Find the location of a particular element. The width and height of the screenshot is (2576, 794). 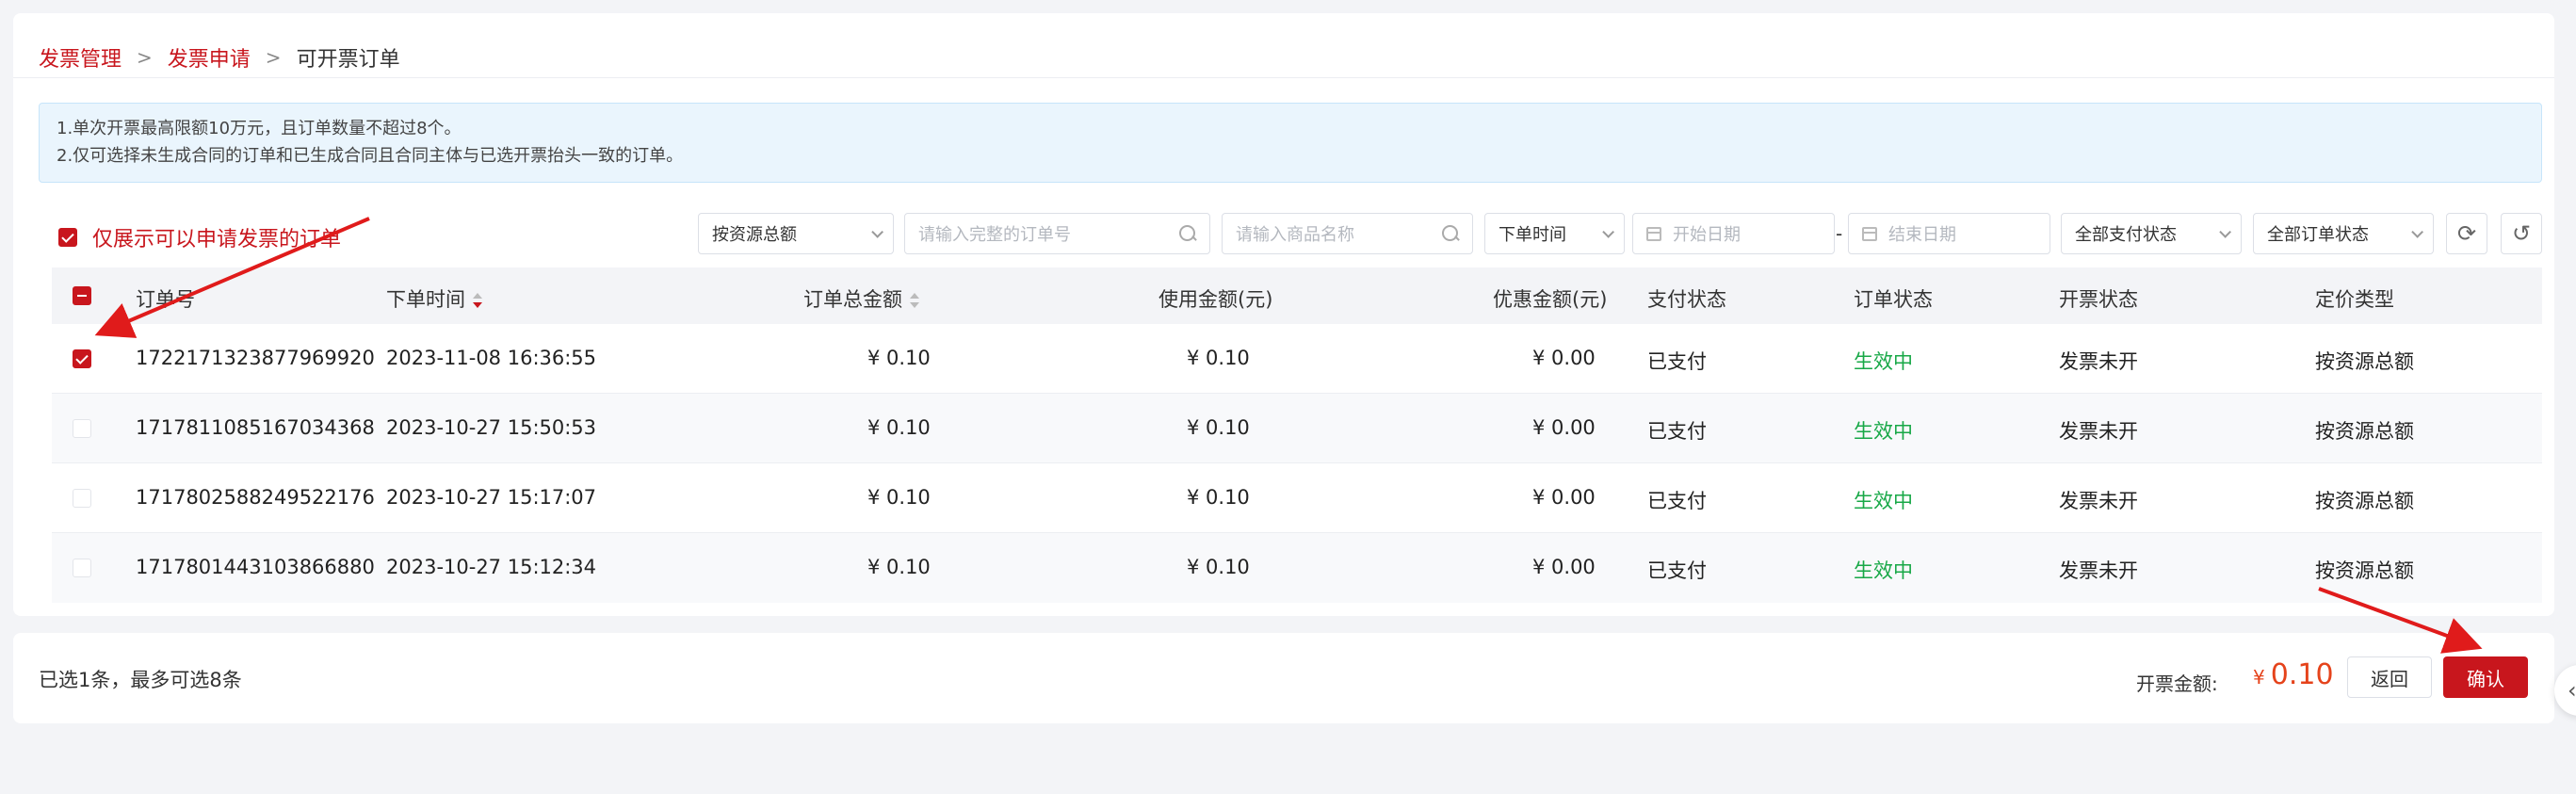

breadcrumb: 发票管理 > 发票申请 > 可开票订单 is located at coordinates (219, 57).